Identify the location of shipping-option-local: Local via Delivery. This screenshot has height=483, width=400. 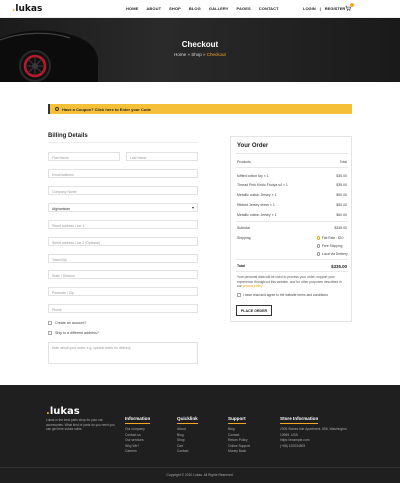
(332, 254).